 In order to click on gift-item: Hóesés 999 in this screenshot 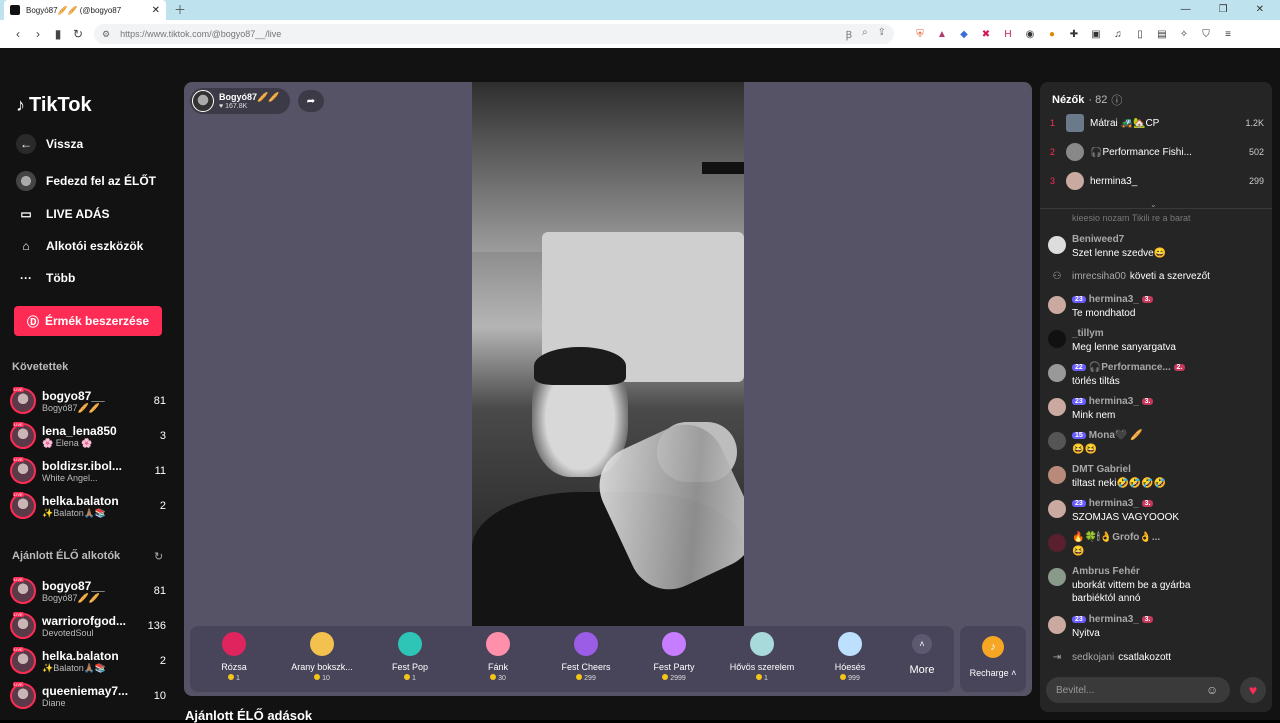, I will do `click(850, 657)`.